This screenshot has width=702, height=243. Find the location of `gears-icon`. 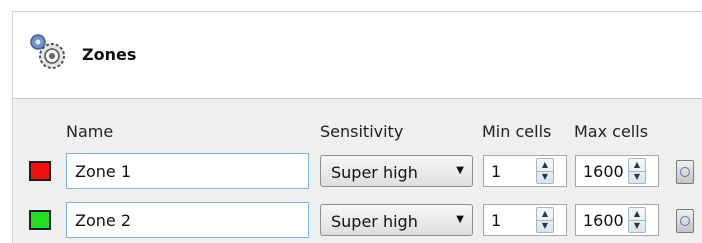

gears-icon is located at coordinates (47, 51).